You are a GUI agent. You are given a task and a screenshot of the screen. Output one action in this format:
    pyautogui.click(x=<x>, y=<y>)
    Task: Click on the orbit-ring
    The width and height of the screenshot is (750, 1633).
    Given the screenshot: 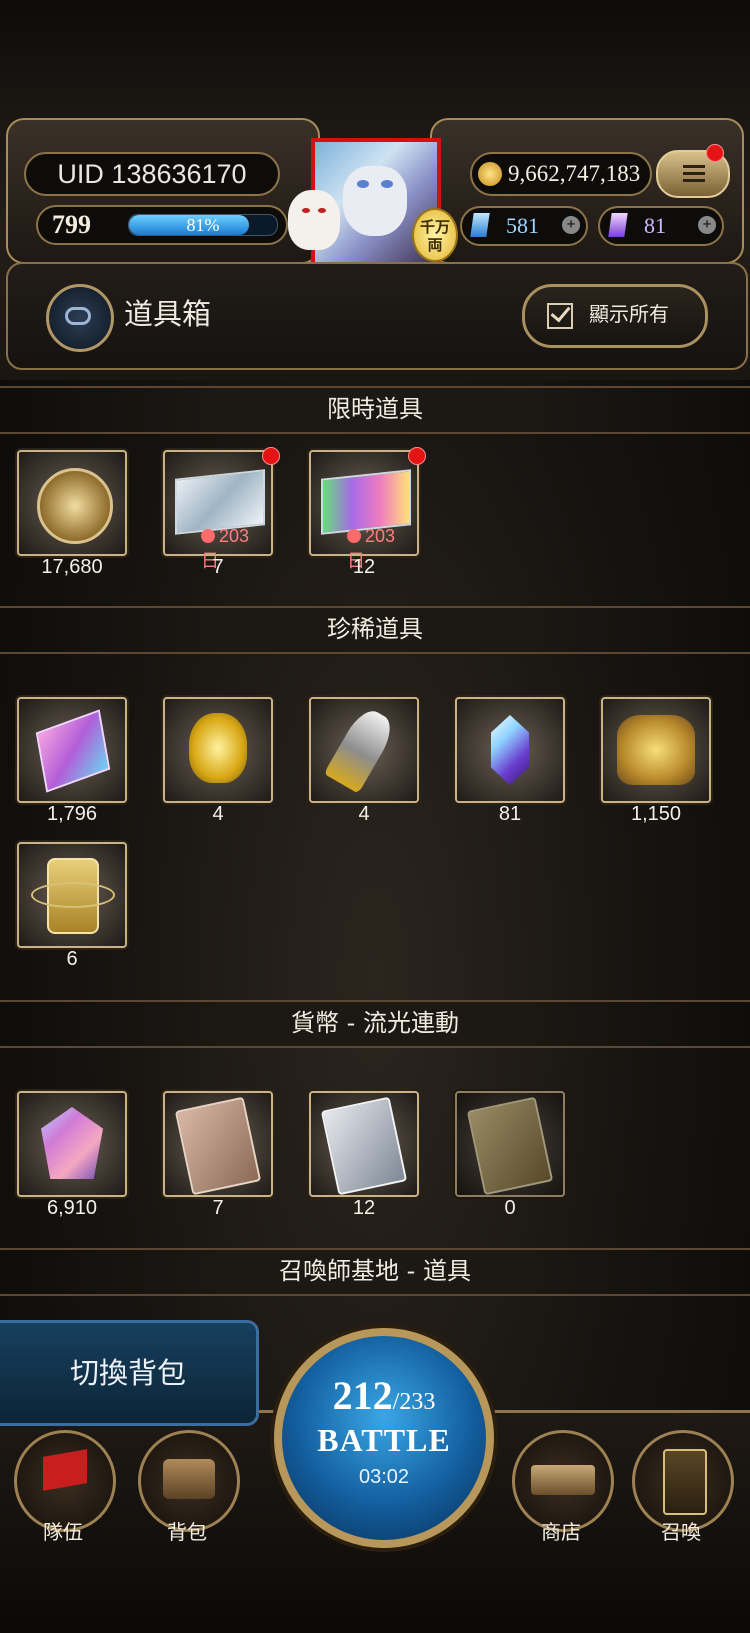 What is the action you would take?
    pyautogui.click(x=73, y=895)
    